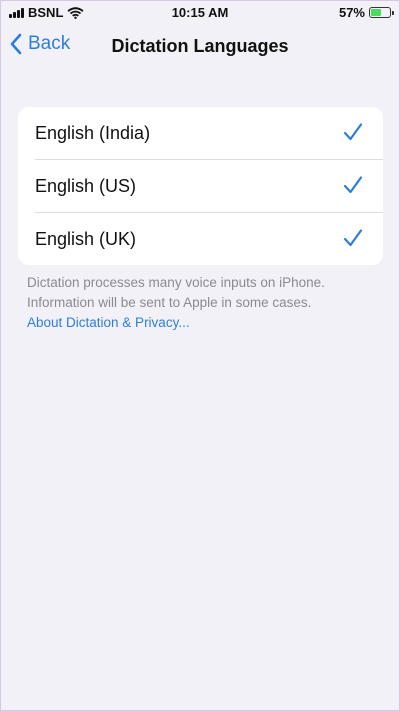 This screenshot has width=400, height=711. What do you see at coordinates (86, 238) in the screenshot?
I see `language-label: English (UK)` at bounding box center [86, 238].